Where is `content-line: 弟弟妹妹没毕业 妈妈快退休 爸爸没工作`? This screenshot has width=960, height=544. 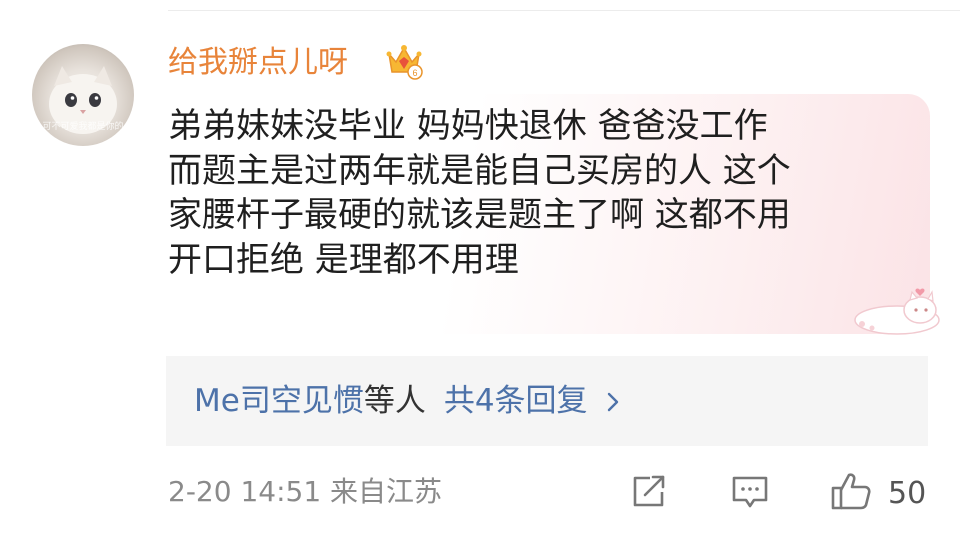
content-line: 弟弟妹妹没毕业 妈妈快退休 爸爸没工作 is located at coordinates (468, 126).